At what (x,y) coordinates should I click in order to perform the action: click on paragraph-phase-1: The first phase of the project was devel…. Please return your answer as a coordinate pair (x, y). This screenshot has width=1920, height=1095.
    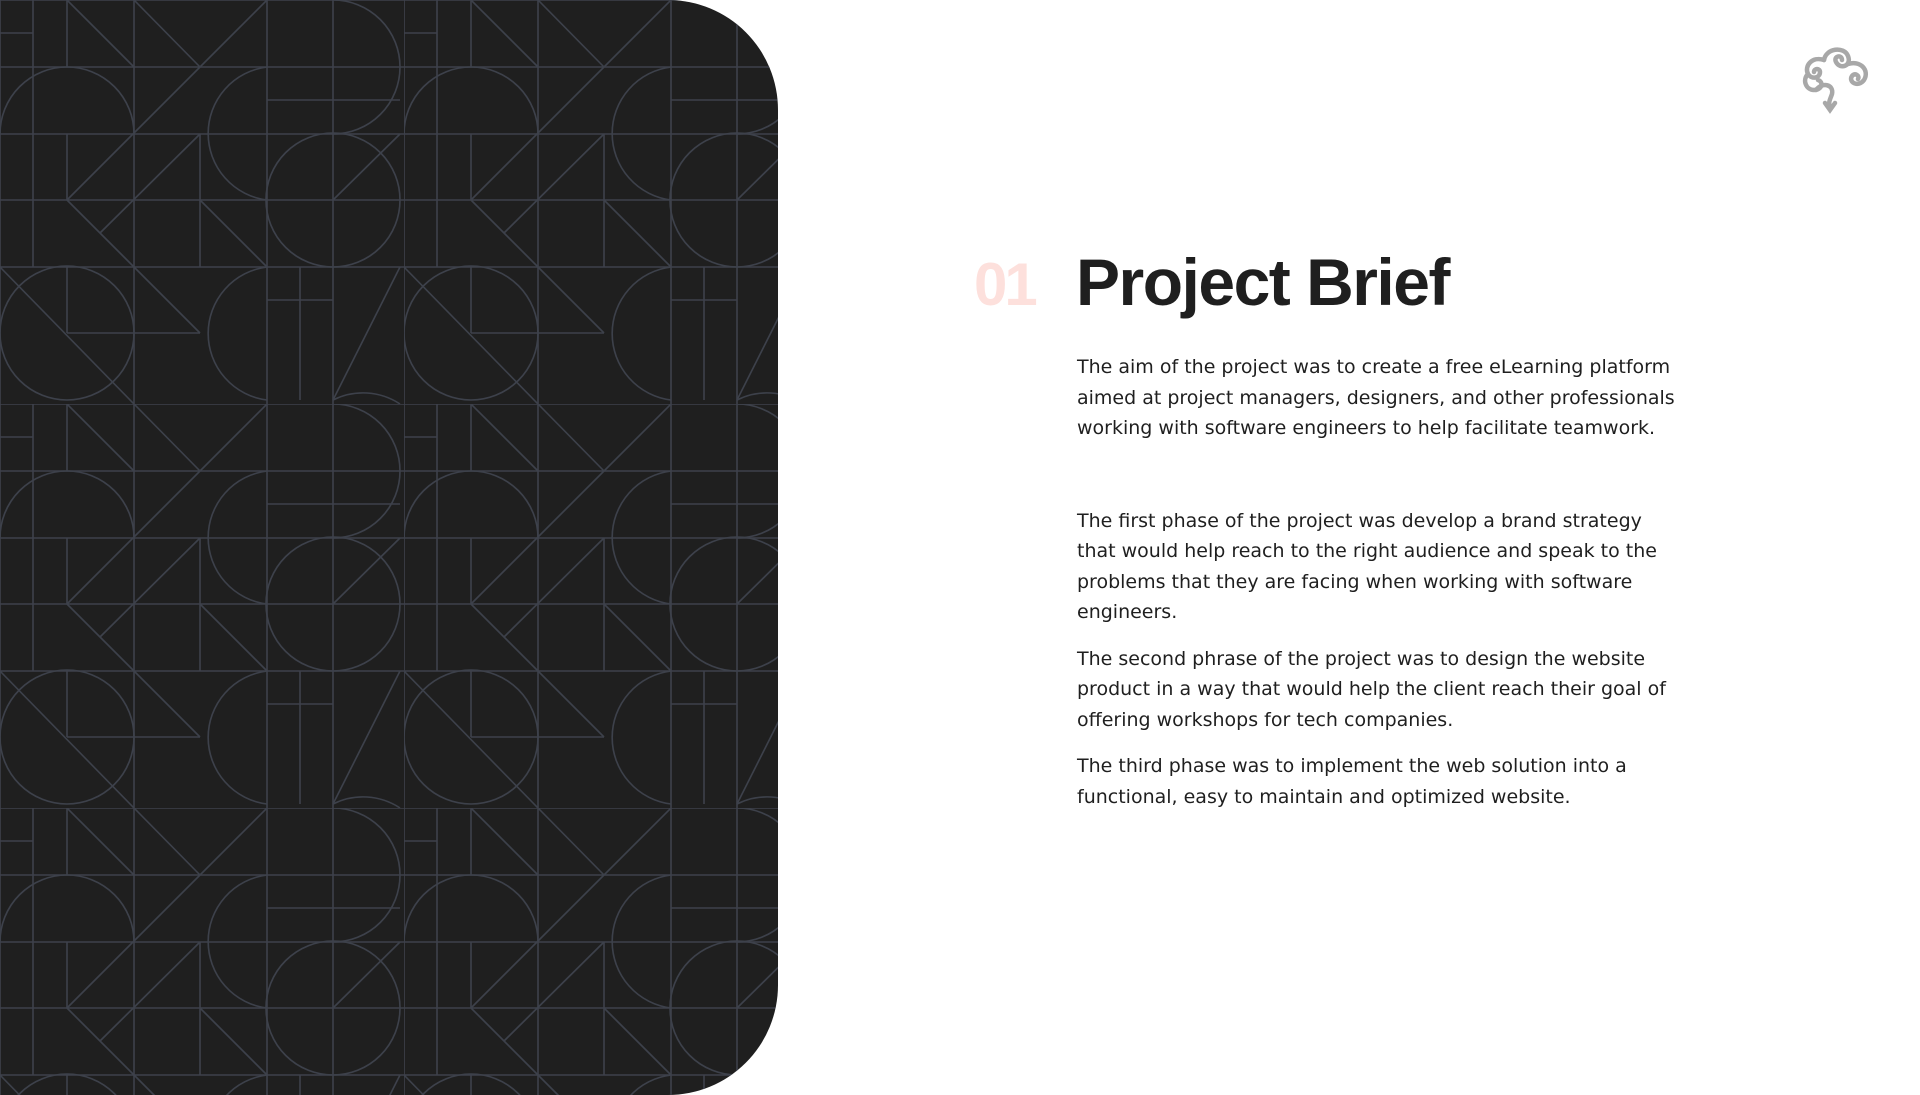
    Looking at the image, I should click on (1367, 566).